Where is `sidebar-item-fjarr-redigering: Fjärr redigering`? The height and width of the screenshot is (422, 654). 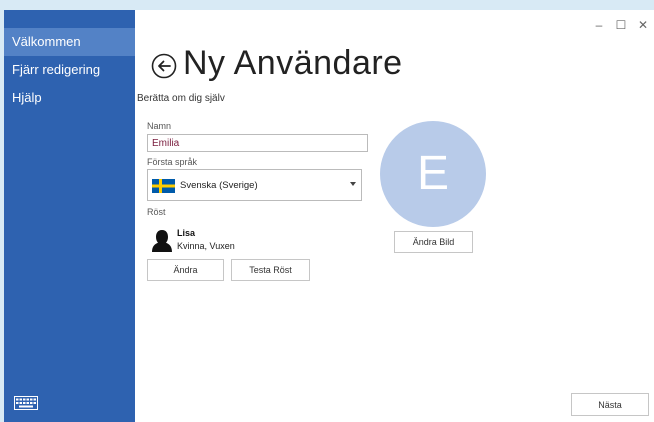 sidebar-item-fjarr-redigering: Fjärr redigering is located at coordinates (69, 70).